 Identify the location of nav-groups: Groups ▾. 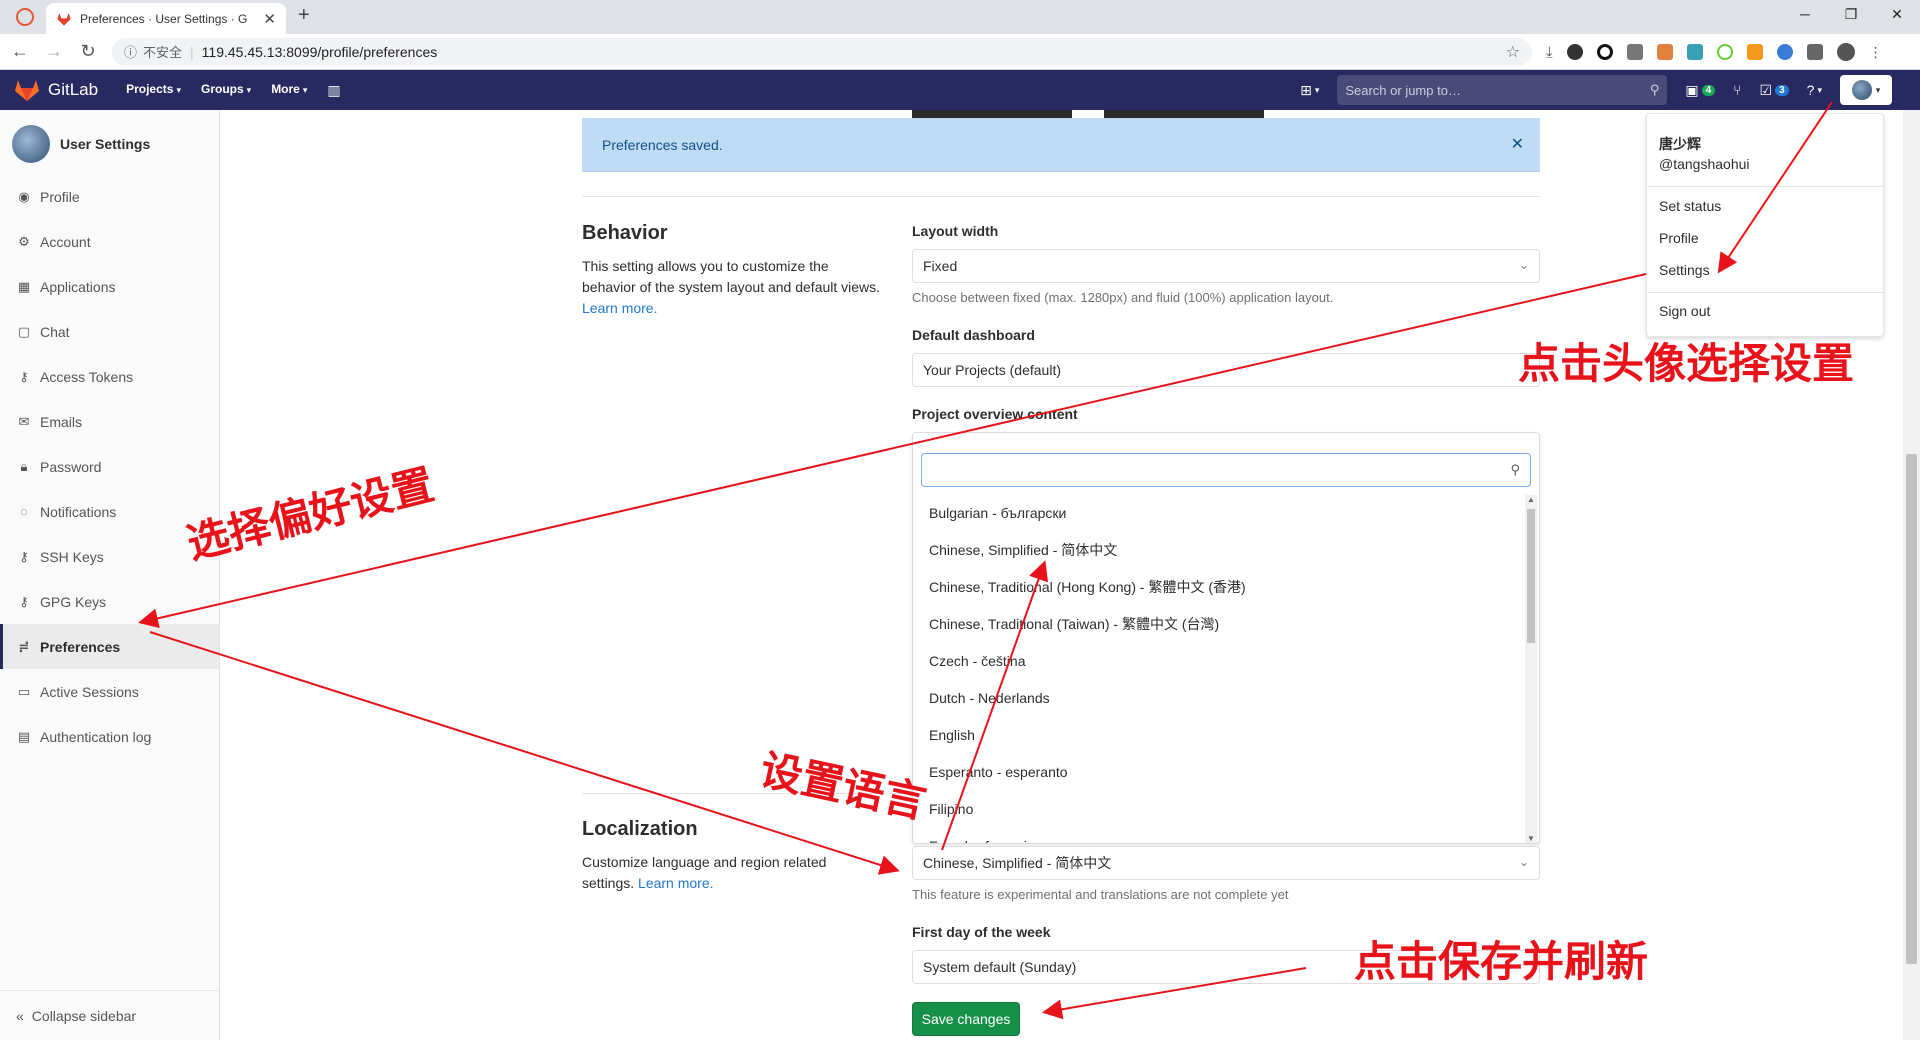
(226, 90).